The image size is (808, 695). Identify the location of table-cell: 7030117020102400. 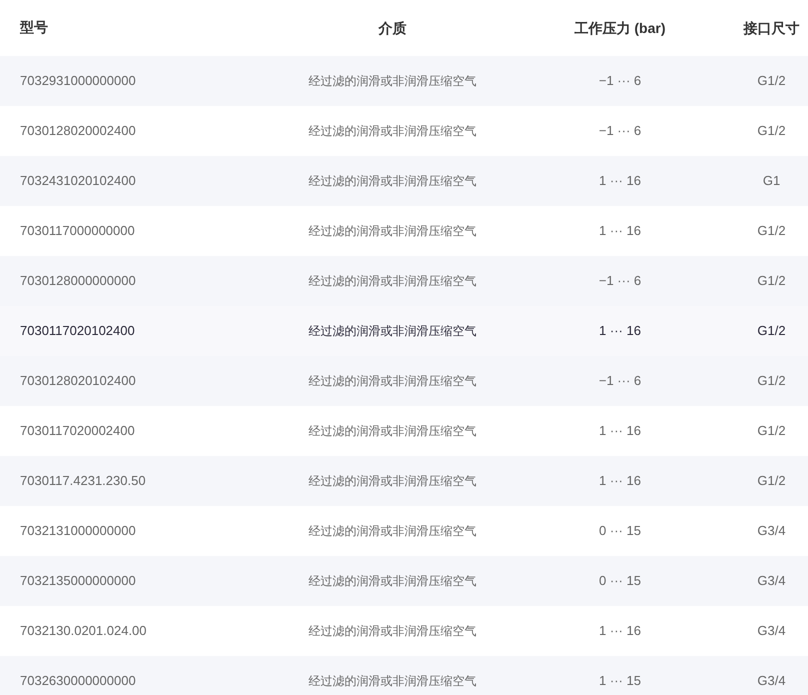
(77, 330).